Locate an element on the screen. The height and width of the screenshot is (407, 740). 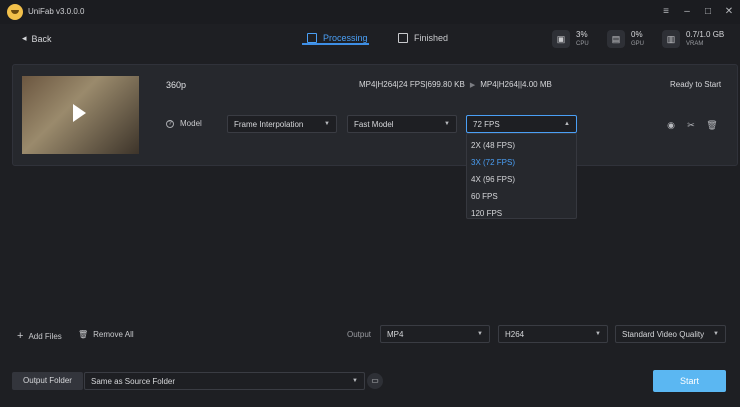
model-select: Fast Model ▼ is located at coordinates (402, 124).